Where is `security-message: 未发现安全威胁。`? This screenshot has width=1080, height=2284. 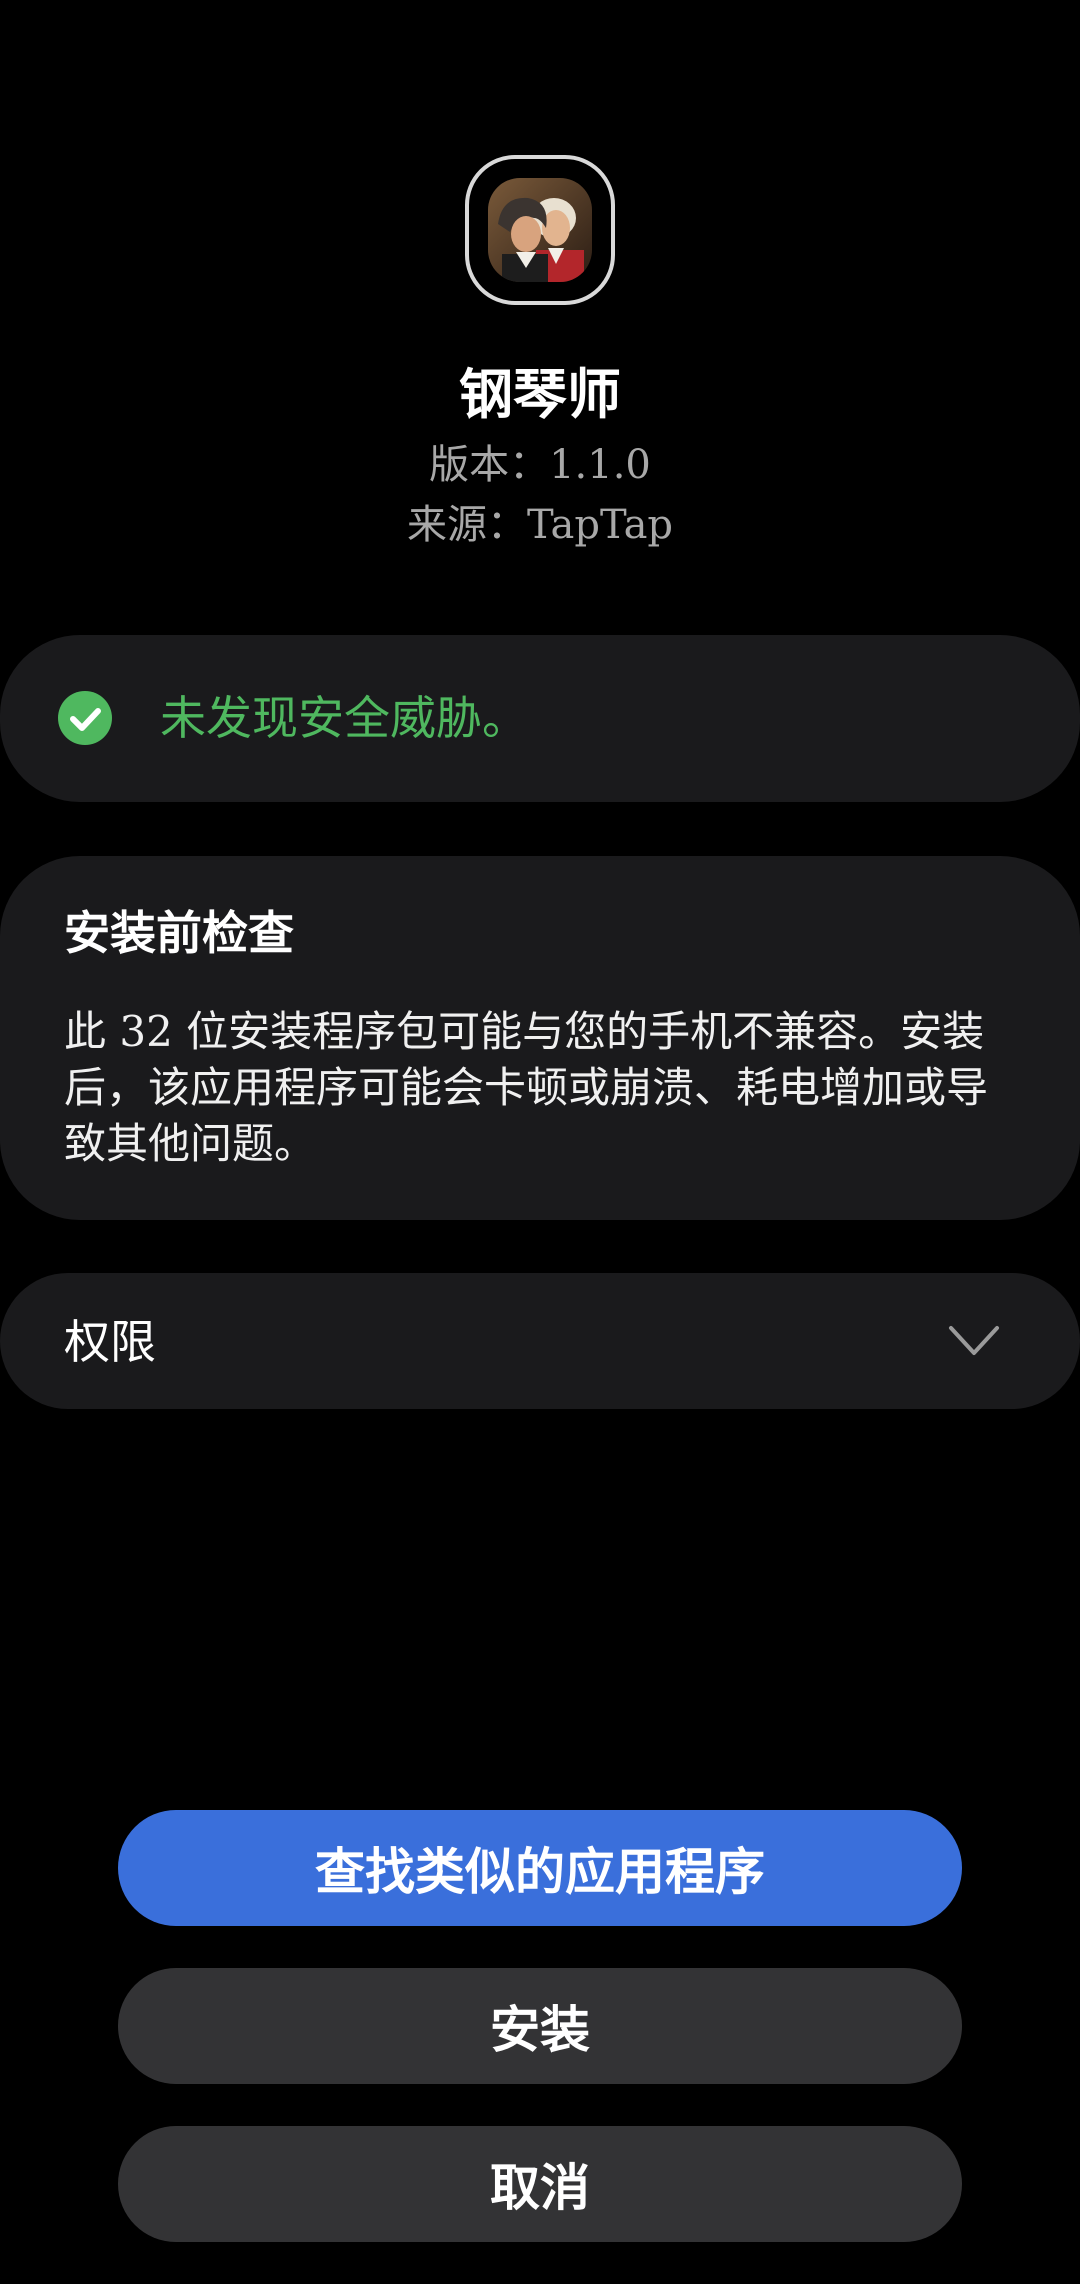
security-message: 未发现安全威胁。 is located at coordinates (344, 718).